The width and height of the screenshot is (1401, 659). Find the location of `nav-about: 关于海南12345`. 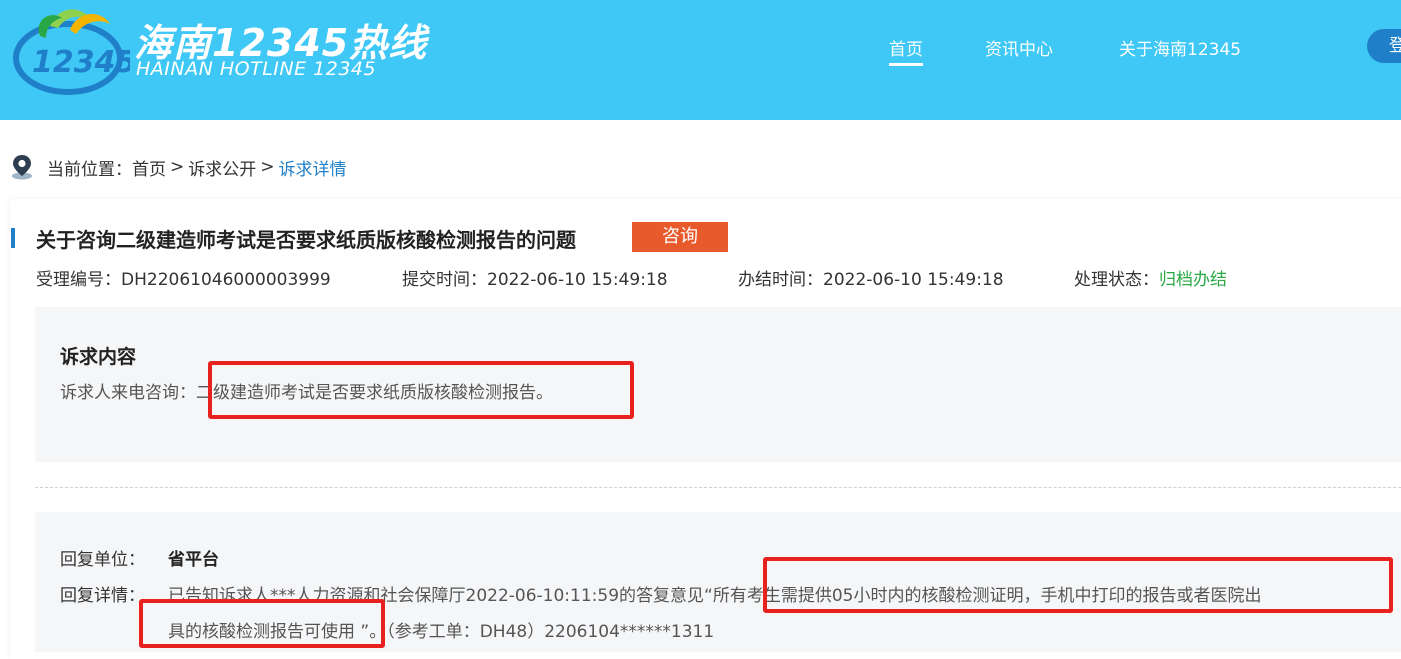

nav-about: 关于海南12345 is located at coordinates (1180, 47).